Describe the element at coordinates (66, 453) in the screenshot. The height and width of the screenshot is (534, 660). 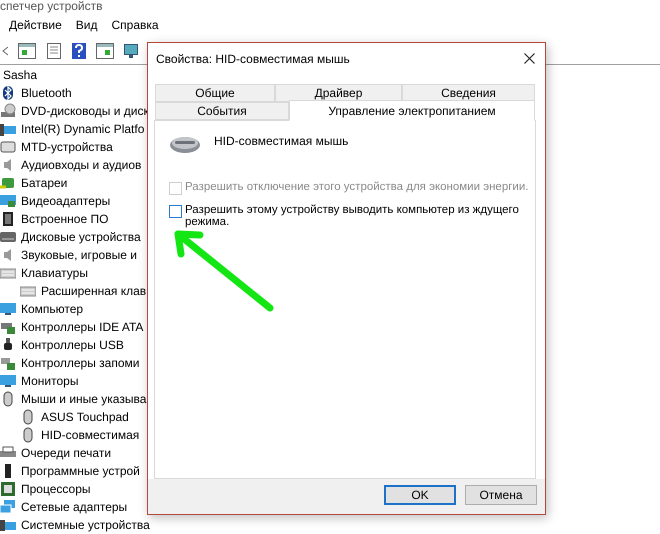
I see `tree-item: Очереди печати` at that location.